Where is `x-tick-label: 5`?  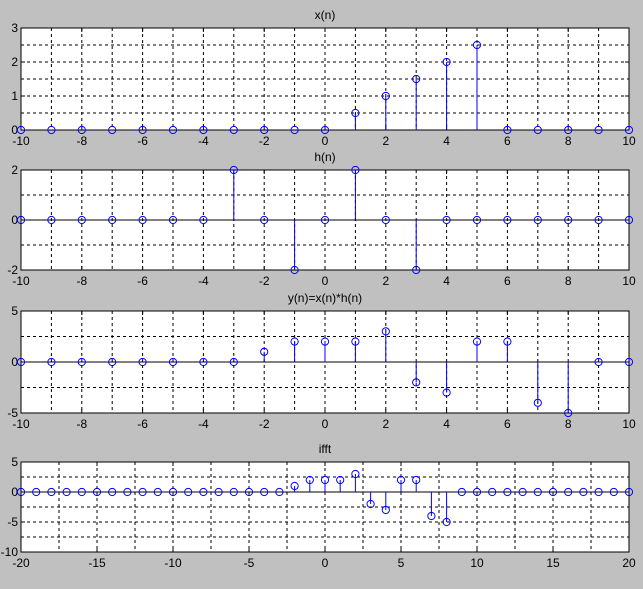 x-tick-label: 5 is located at coordinates (401, 563).